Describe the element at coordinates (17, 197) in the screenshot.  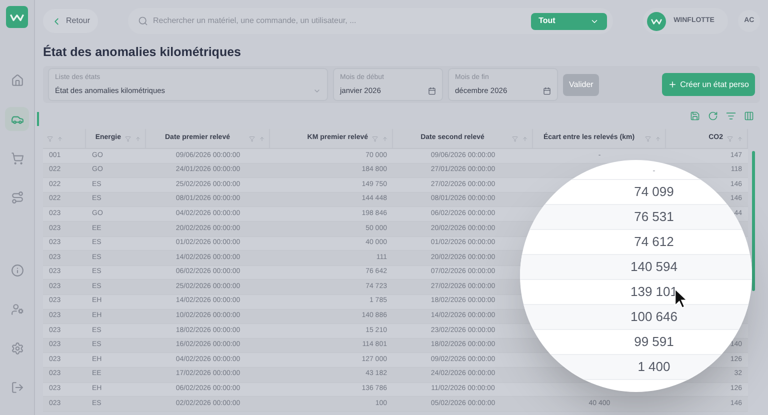
I see `route-icon` at that location.